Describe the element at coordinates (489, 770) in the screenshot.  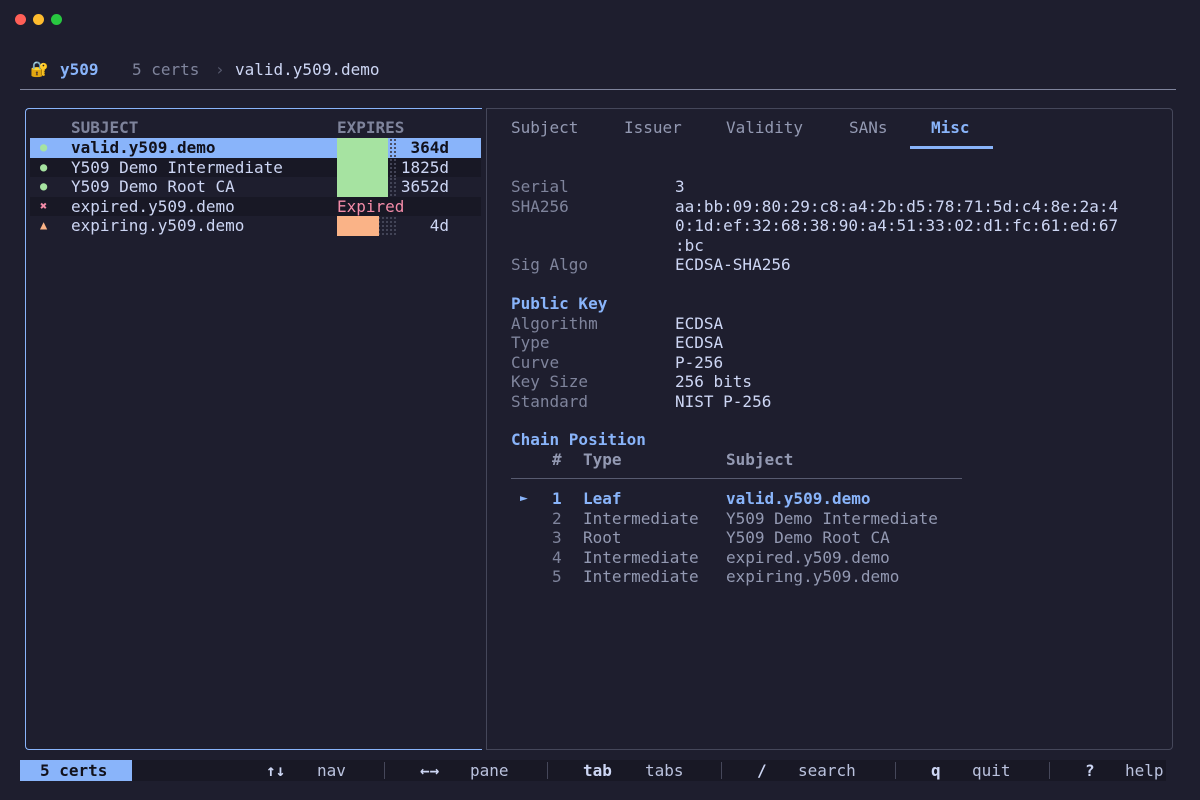
I see `pane-hint: pane` at that location.